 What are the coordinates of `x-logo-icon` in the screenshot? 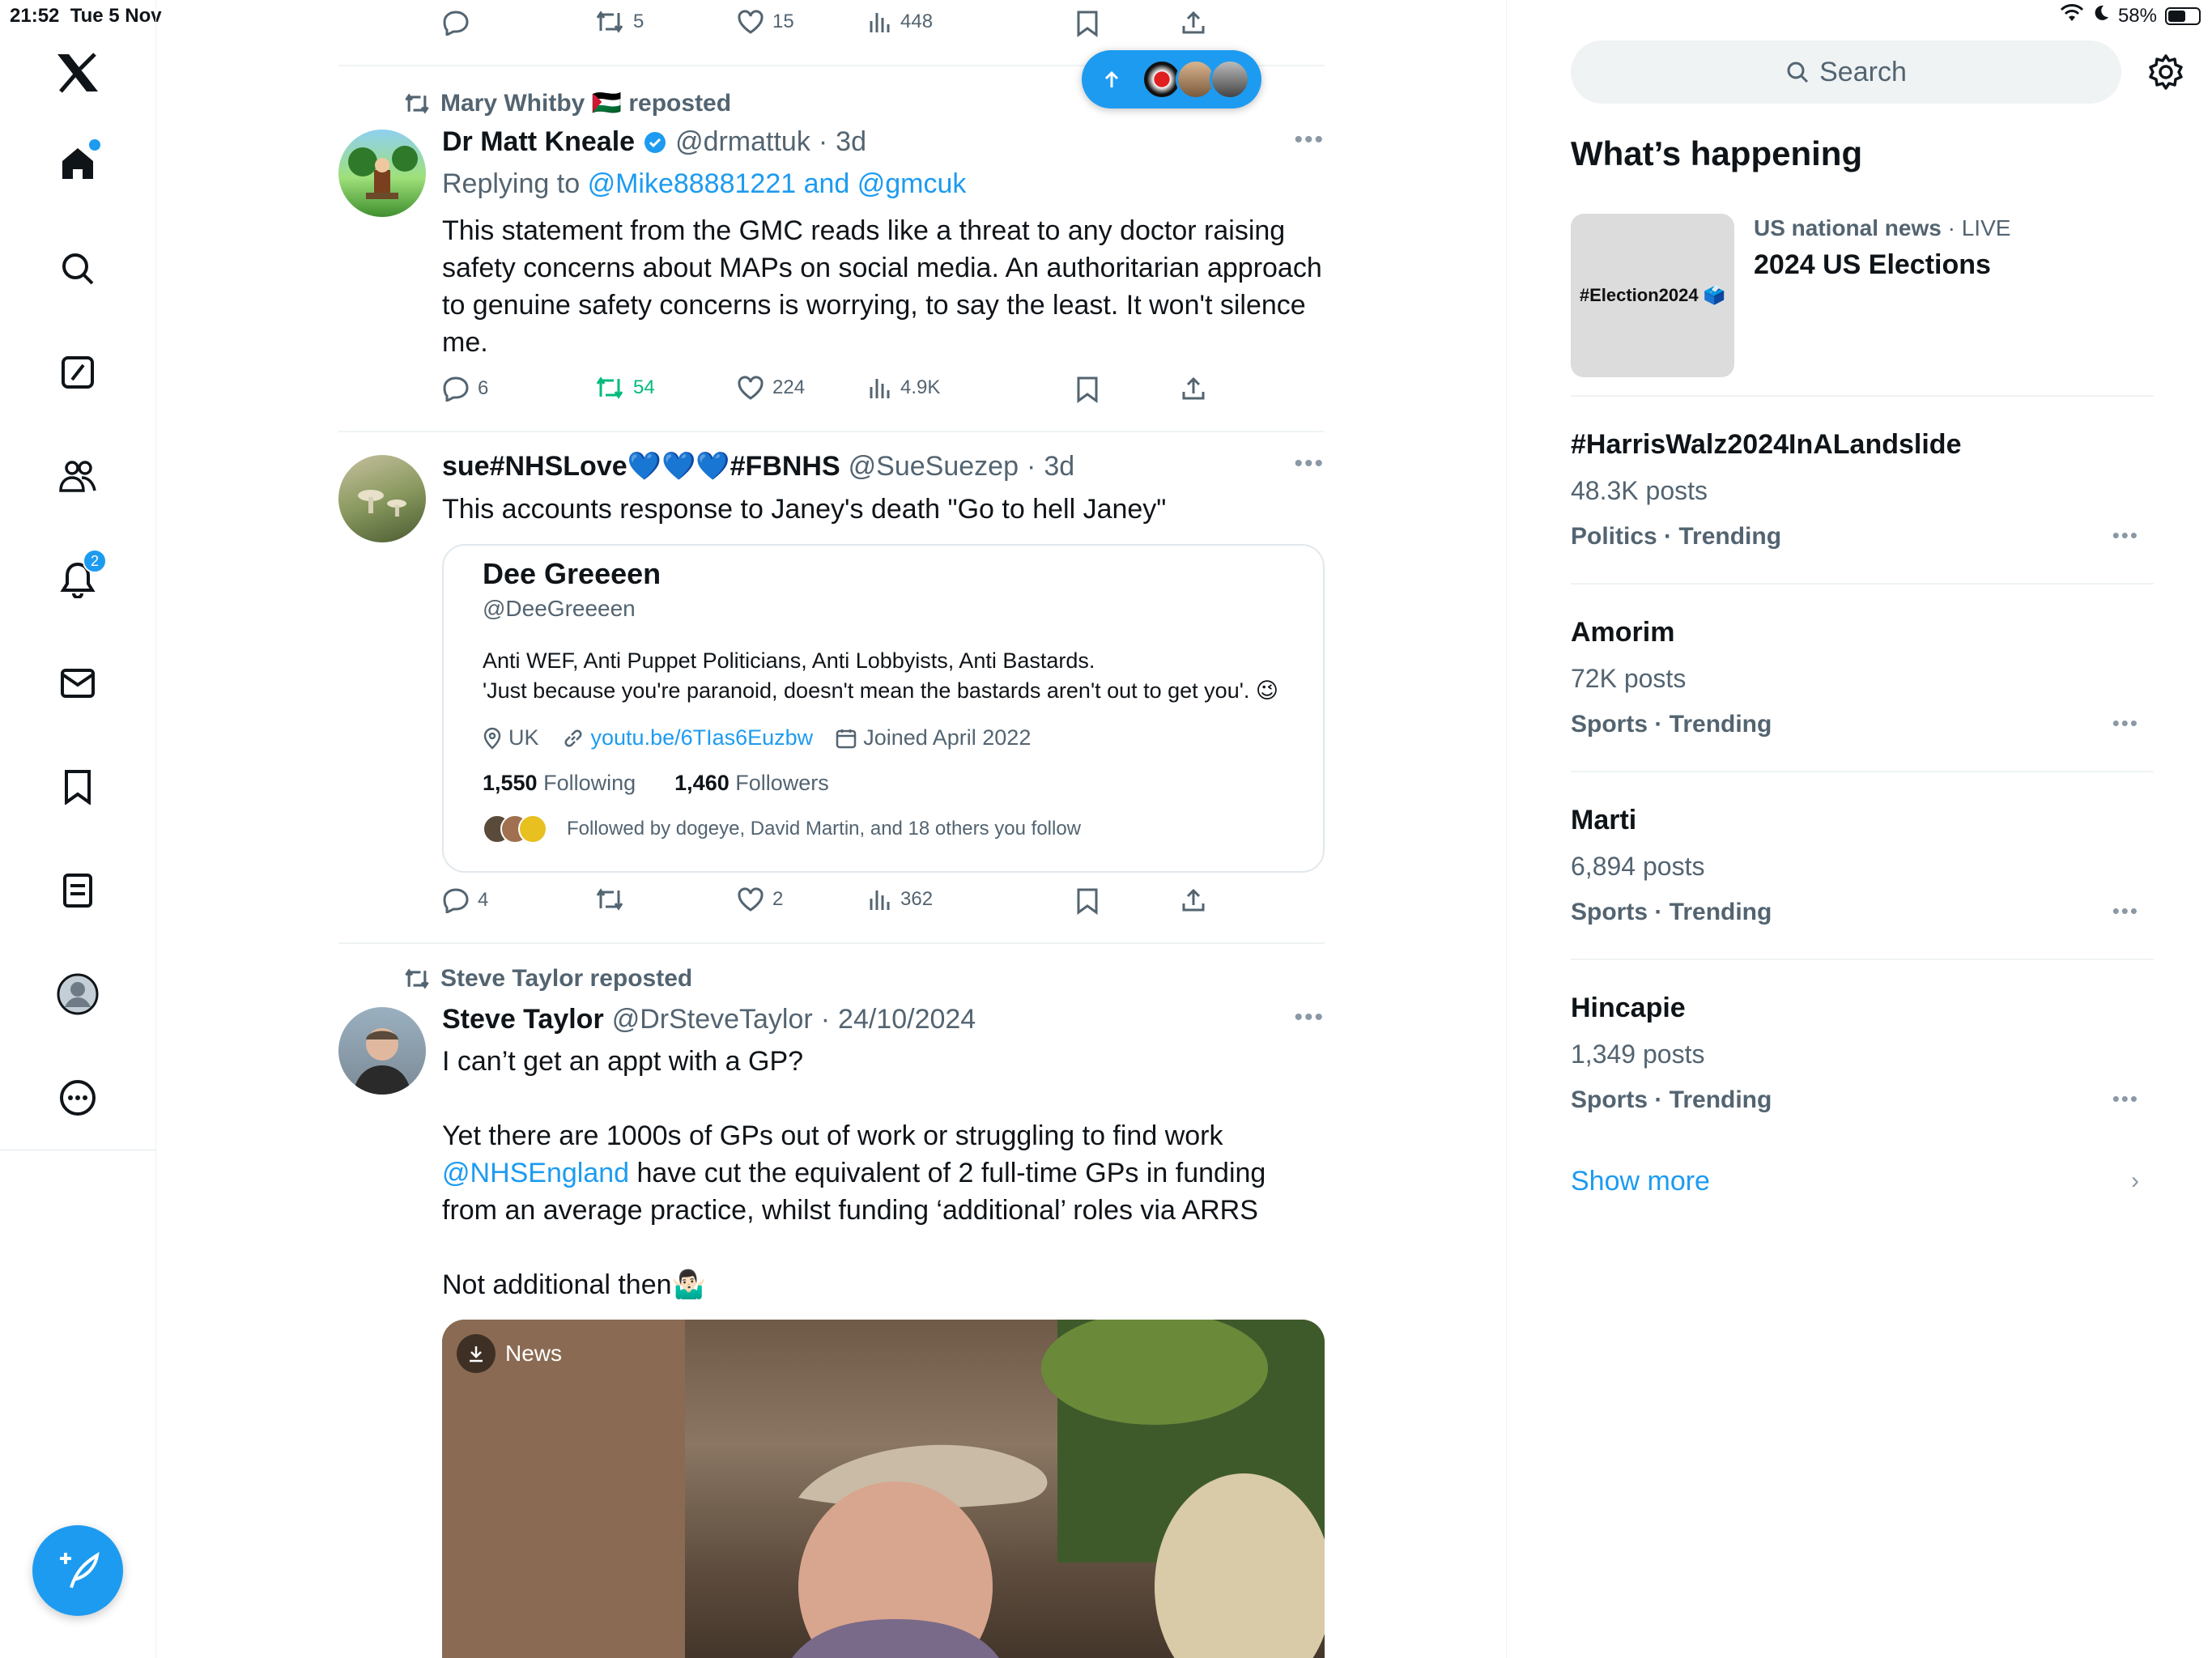 It's located at (77, 73).